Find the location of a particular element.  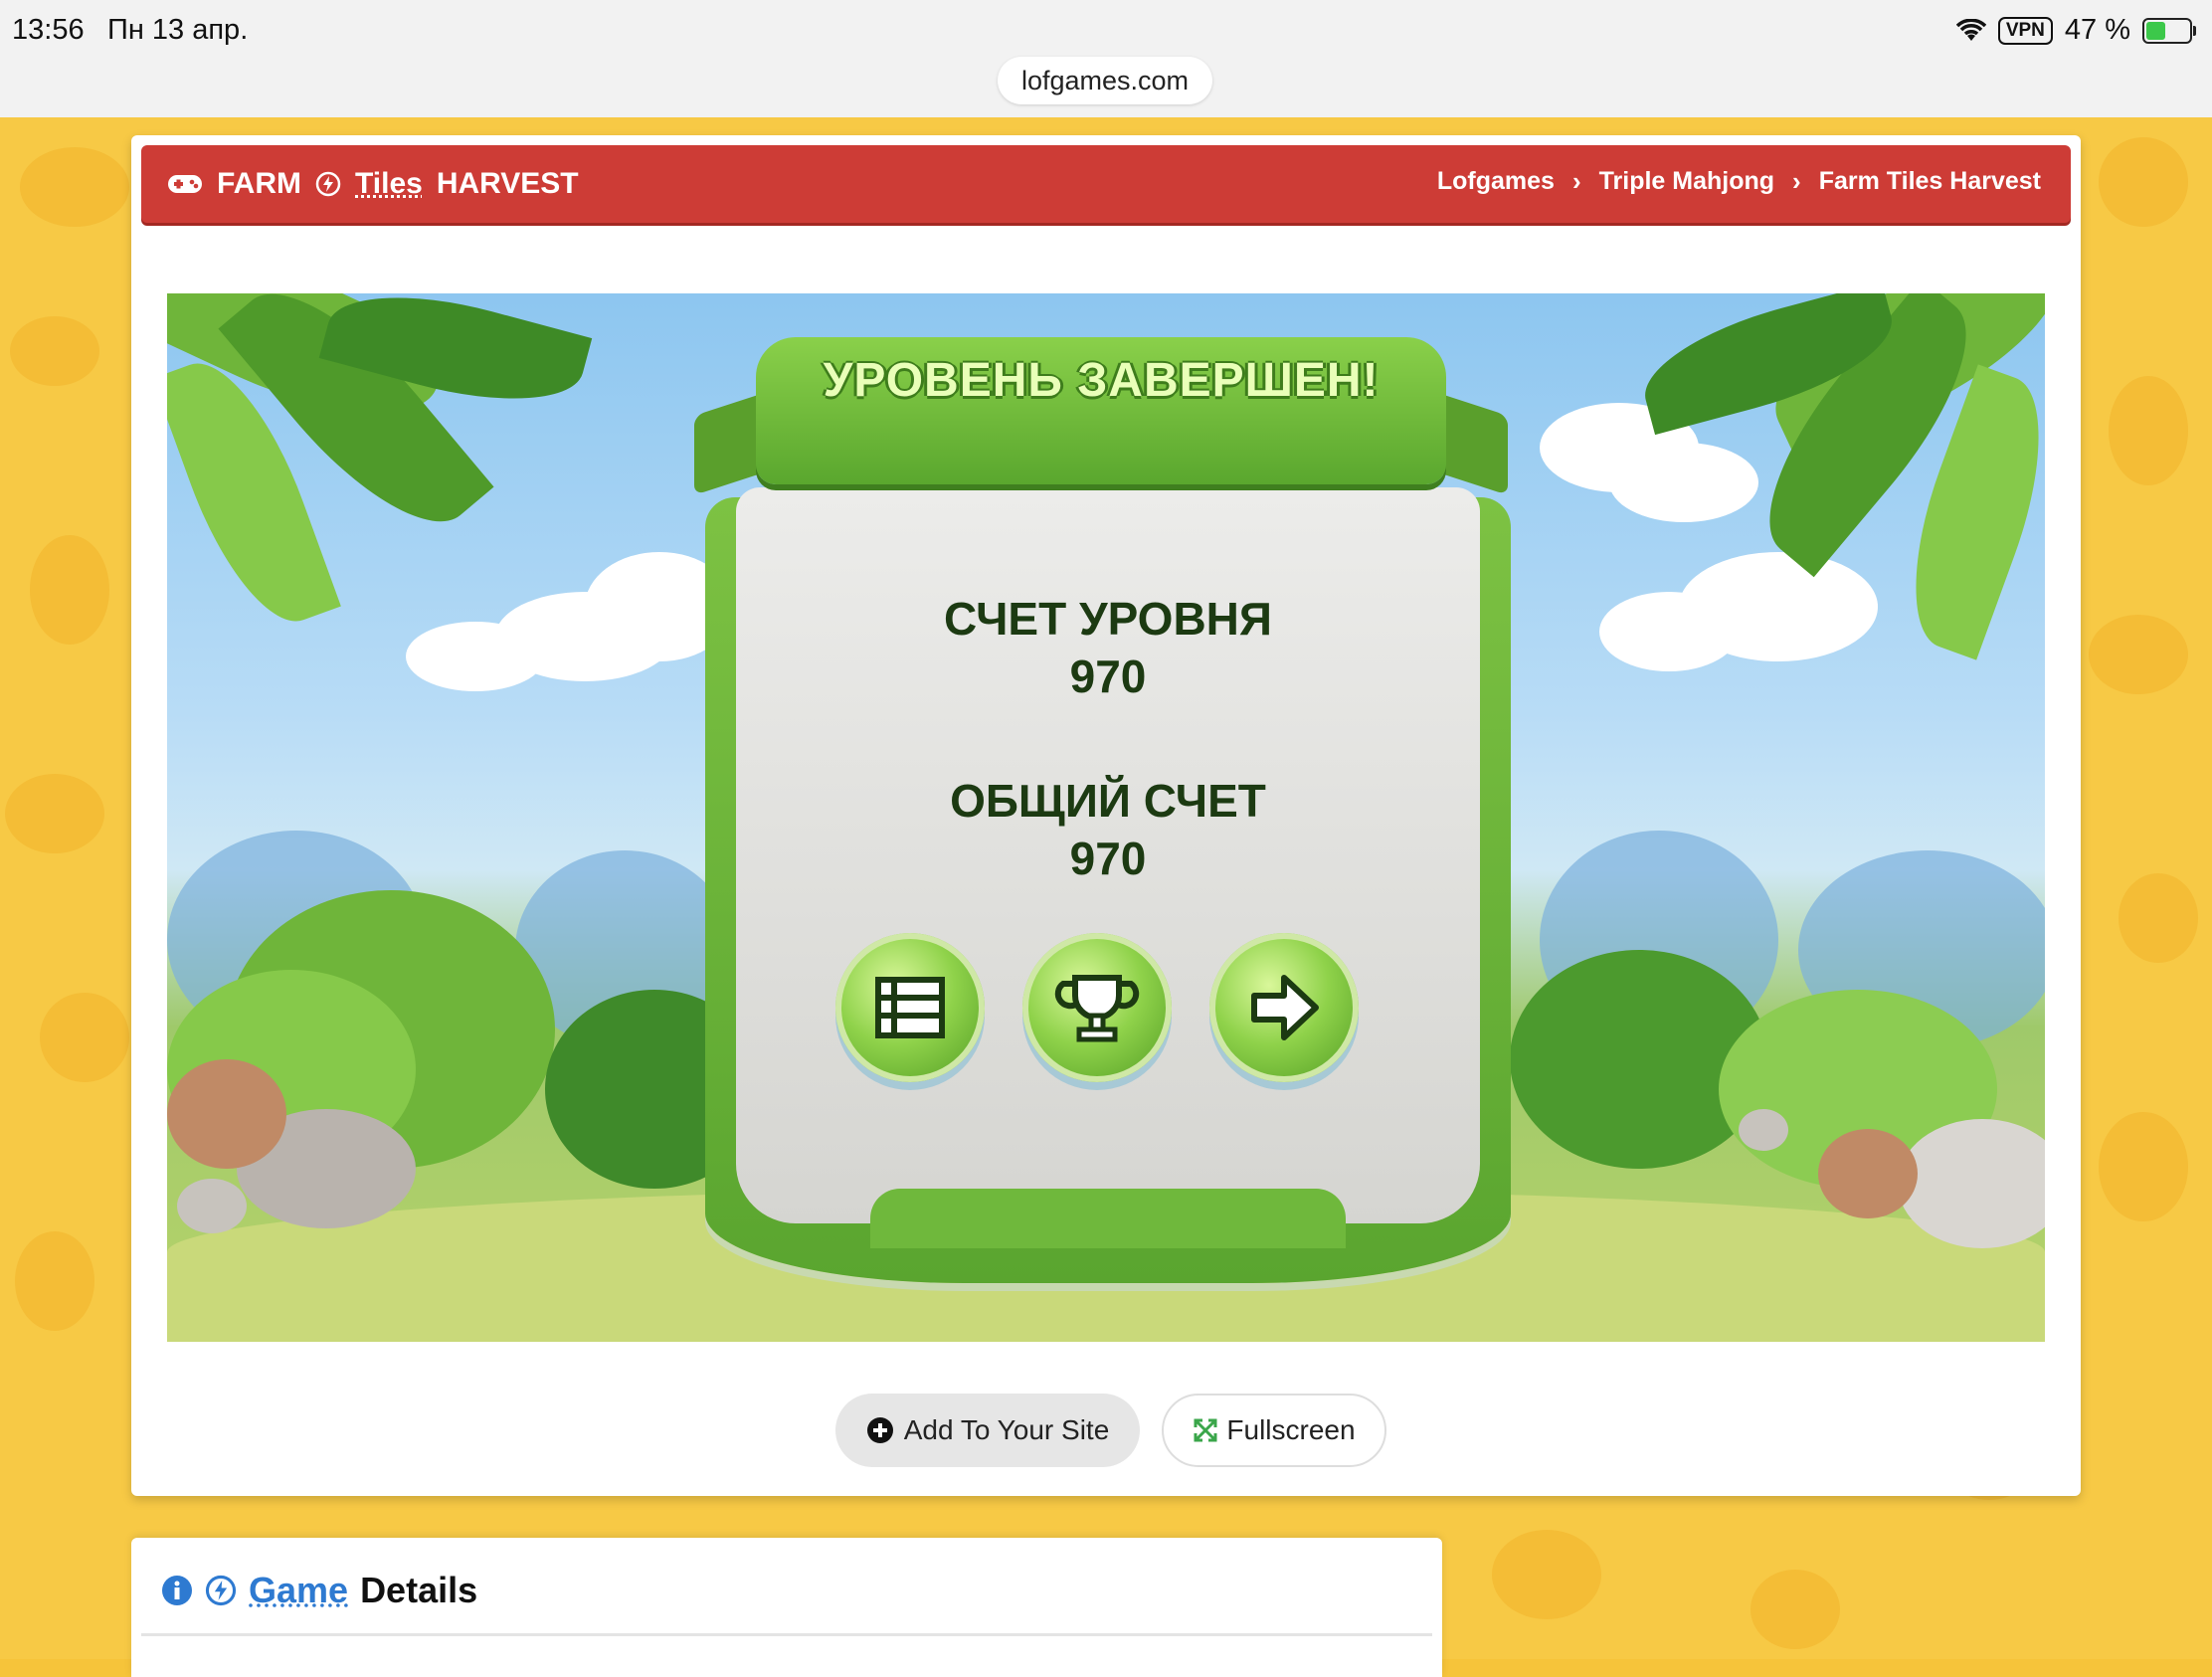

level-score-label: СЧЕТ УРОВНЯ is located at coordinates (1108, 619).